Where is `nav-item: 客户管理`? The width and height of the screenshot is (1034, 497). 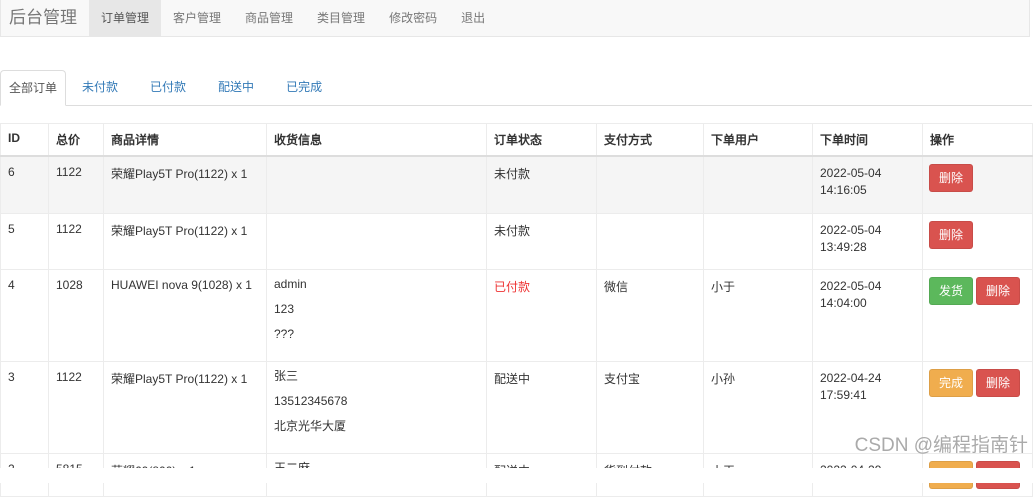 nav-item: 客户管理 is located at coordinates (197, 18).